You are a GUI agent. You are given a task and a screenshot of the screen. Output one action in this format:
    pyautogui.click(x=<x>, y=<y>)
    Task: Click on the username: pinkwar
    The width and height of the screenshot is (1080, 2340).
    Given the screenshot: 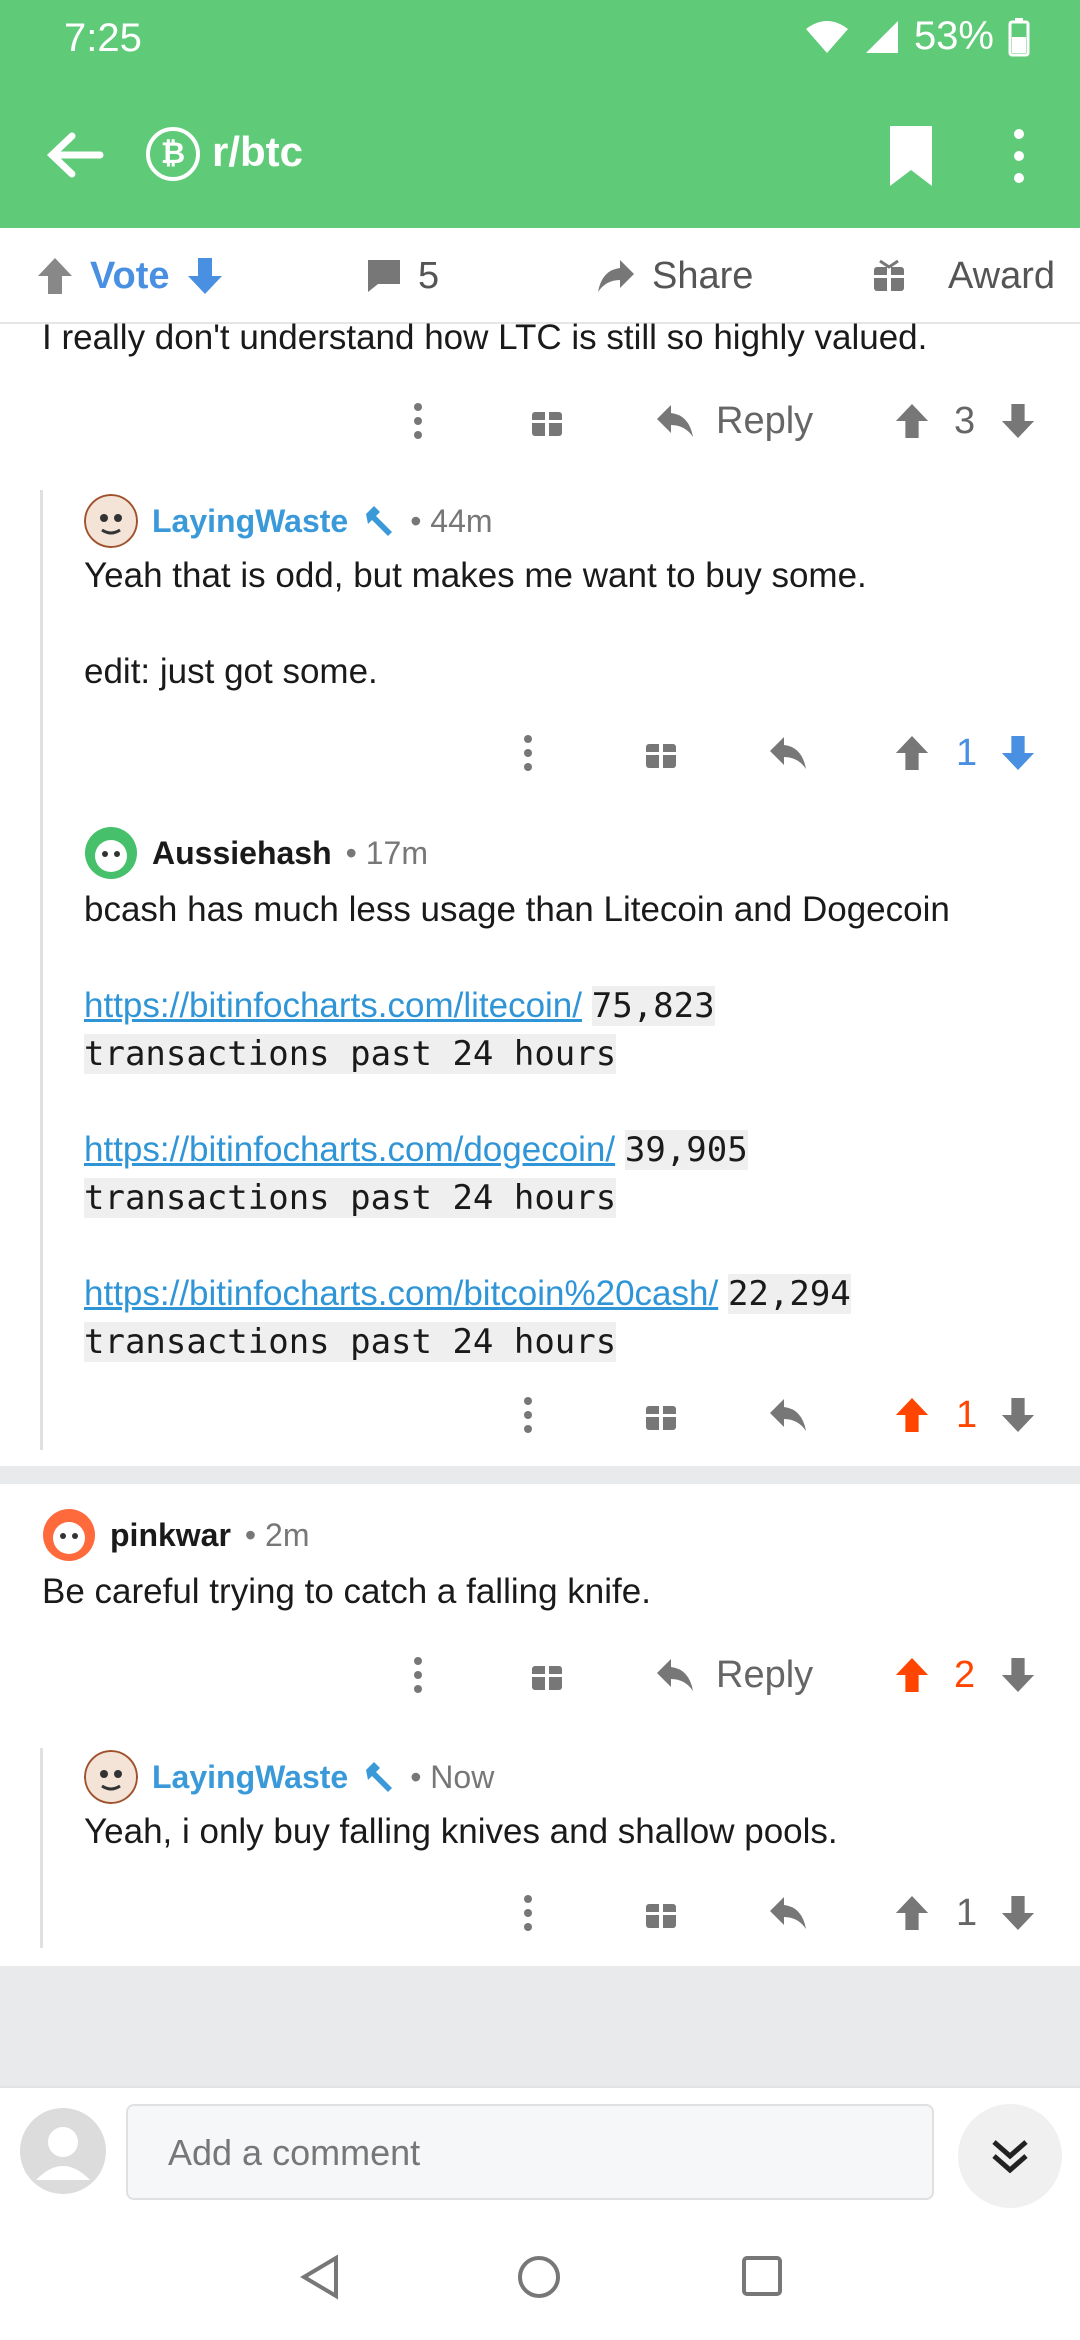 What is the action you would take?
    pyautogui.click(x=170, y=1535)
    